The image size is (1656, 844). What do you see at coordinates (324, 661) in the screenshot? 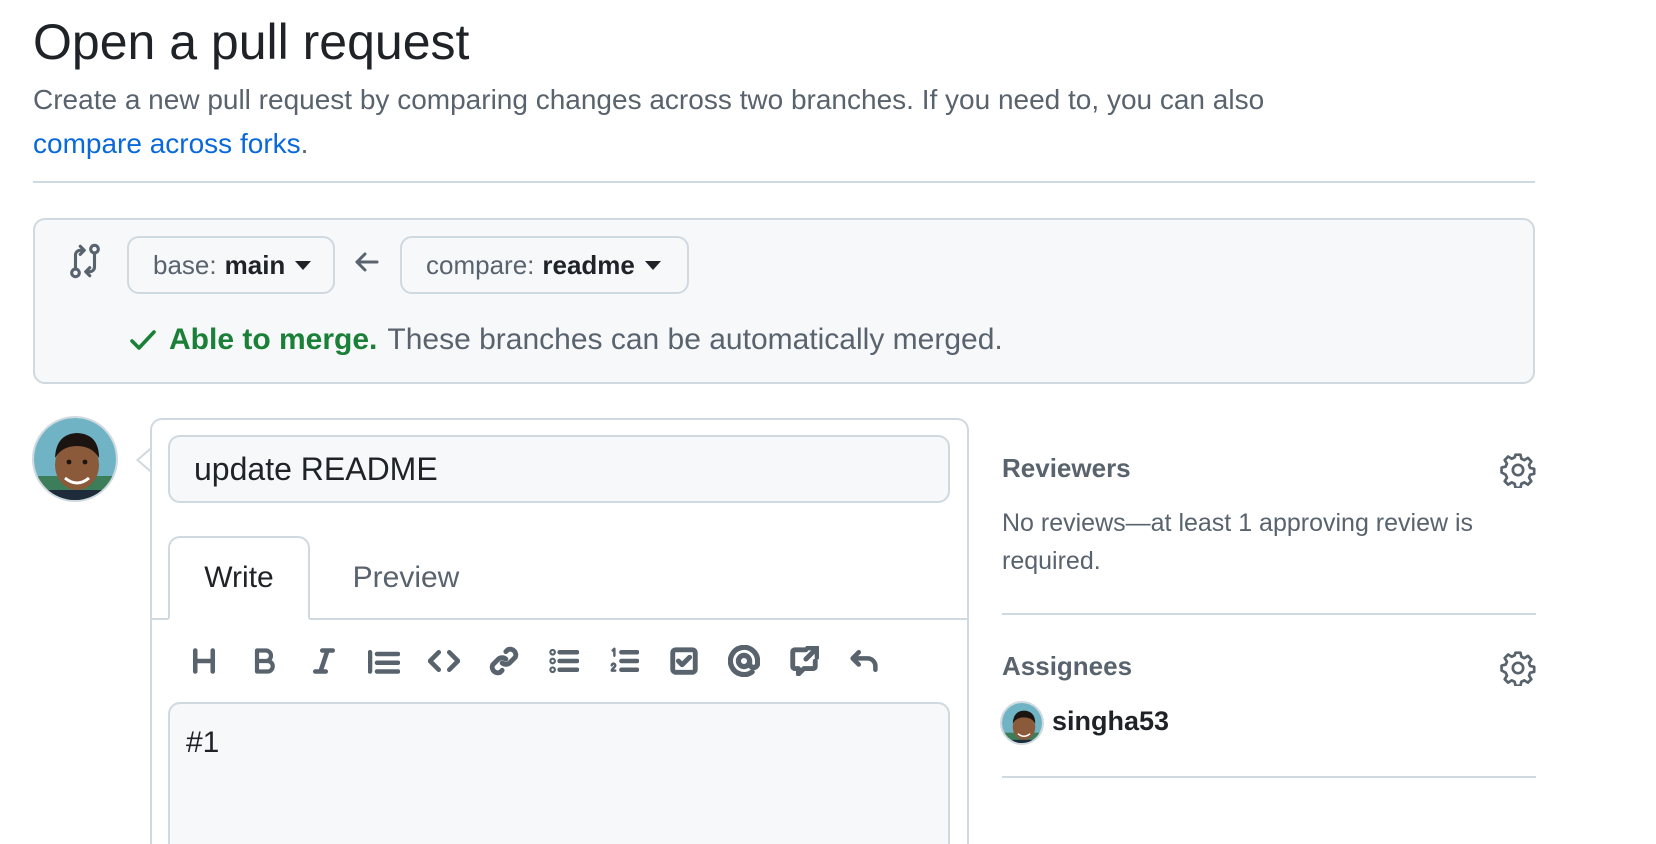
I see `italic-icon` at bounding box center [324, 661].